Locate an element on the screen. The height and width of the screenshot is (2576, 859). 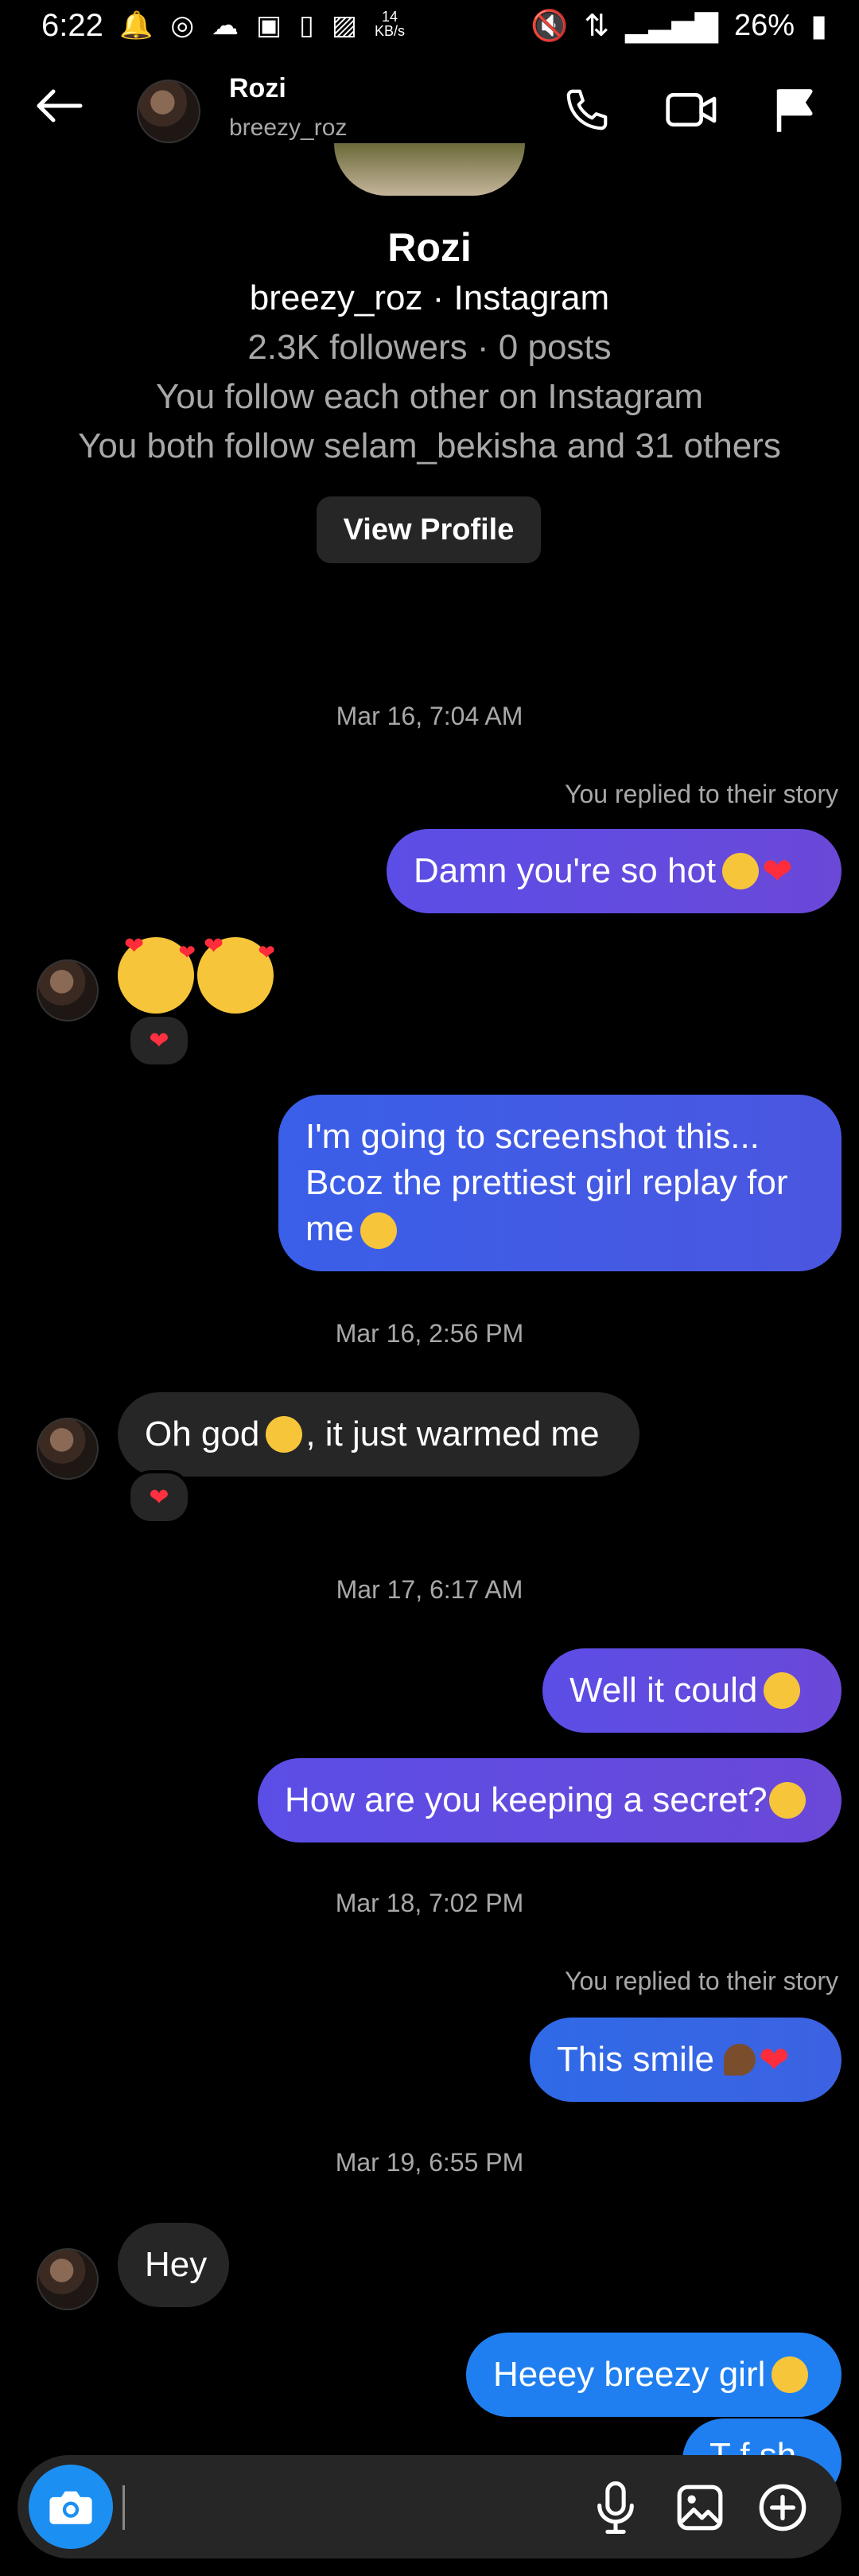
profile-name: Rozi is located at coordinates (429, 248).